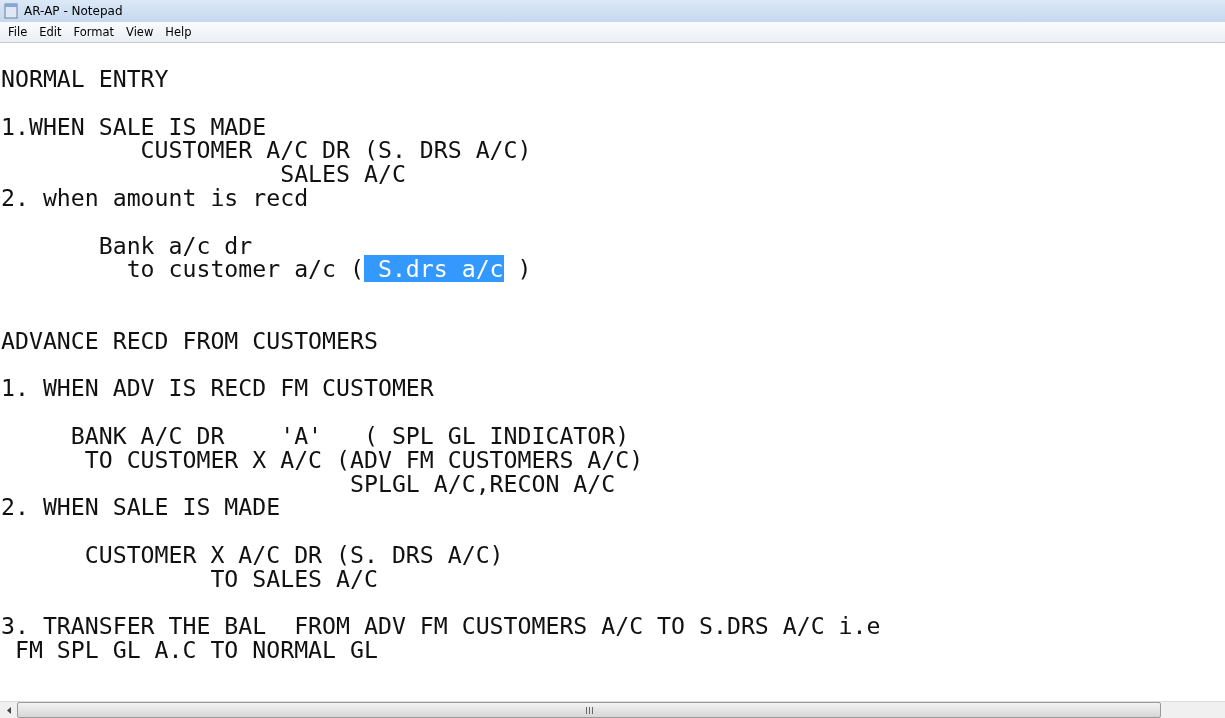 The image size is (1225, 718). What do you see at coordinates (349, 435) in the screenshot?
I see `text-line: BANK A/C DR 'A' ( SPL GL INDICATOR)` at bounding box center [349, 435].